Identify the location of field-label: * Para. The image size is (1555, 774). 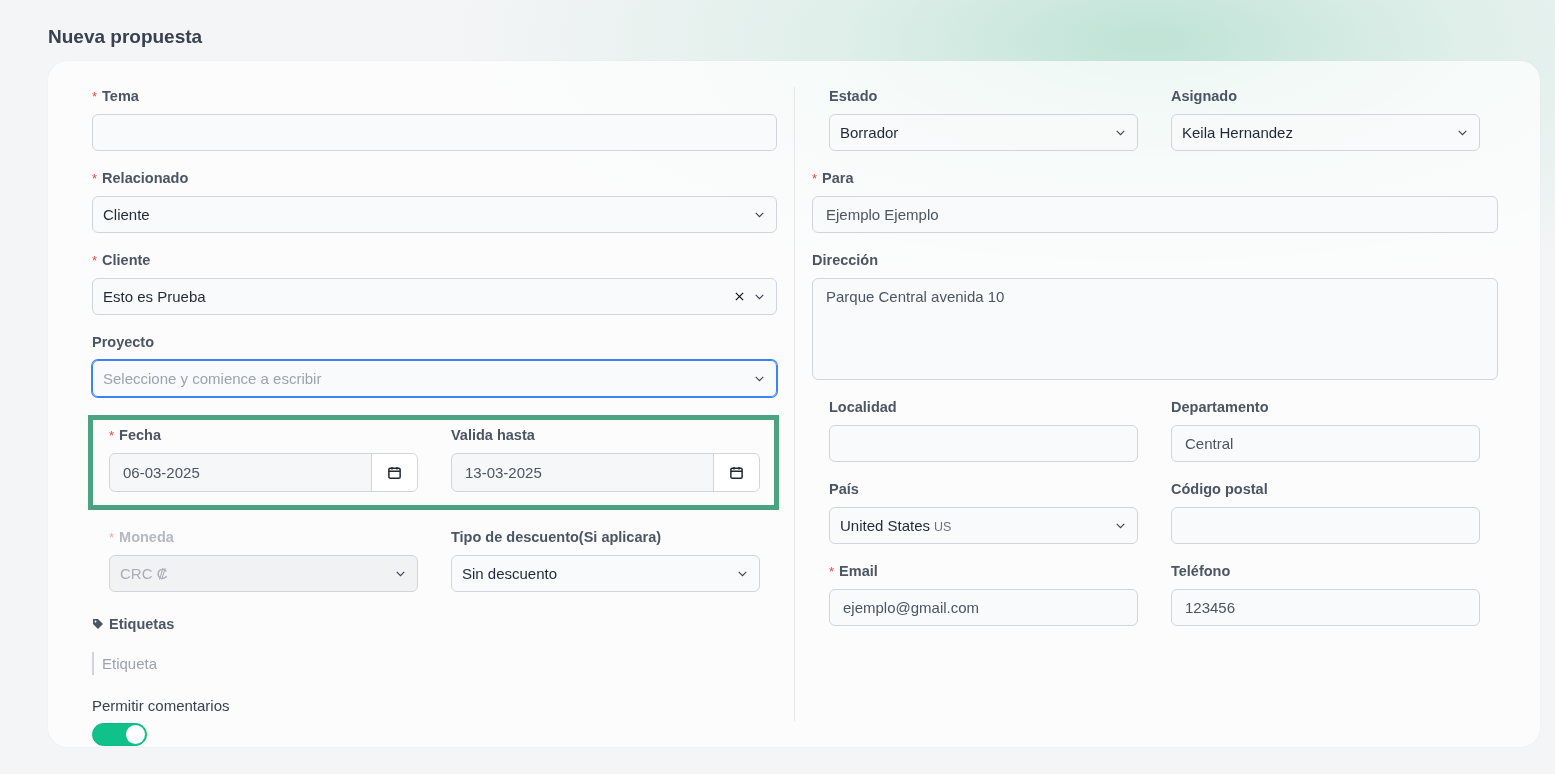
(833, 178).